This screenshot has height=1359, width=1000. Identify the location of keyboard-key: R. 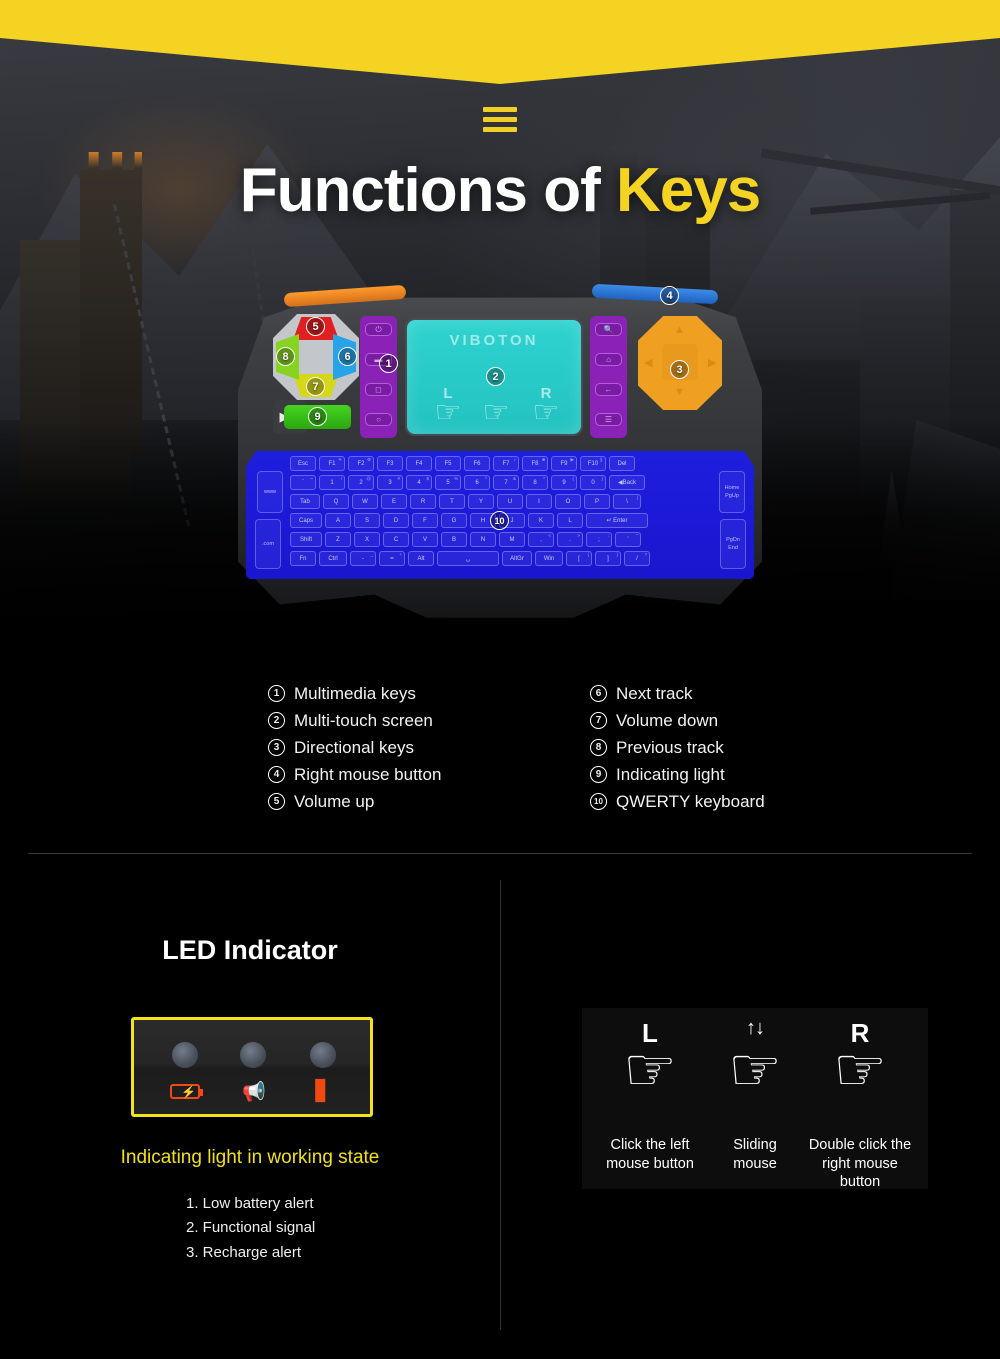
(423, 501).